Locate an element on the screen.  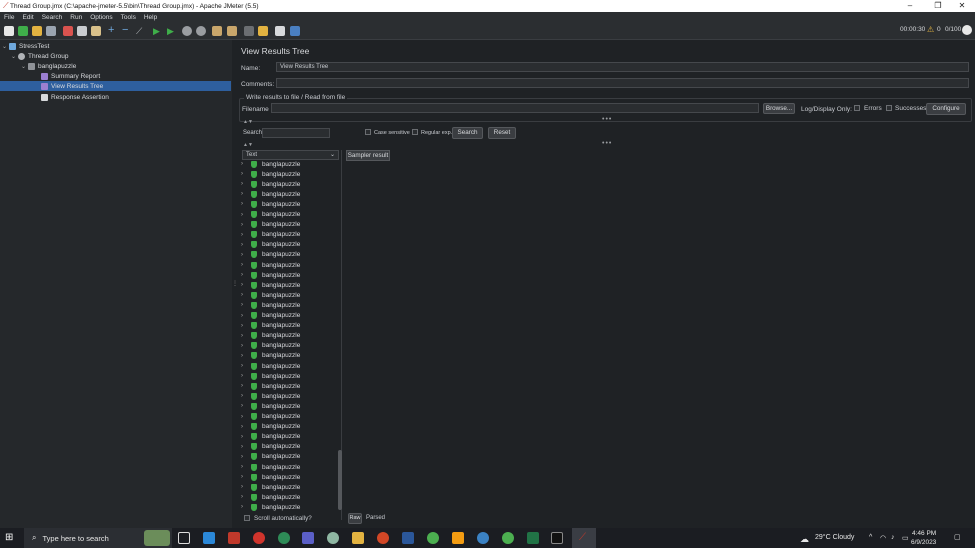
shutdown-icon is located at coordinates (201, 31).